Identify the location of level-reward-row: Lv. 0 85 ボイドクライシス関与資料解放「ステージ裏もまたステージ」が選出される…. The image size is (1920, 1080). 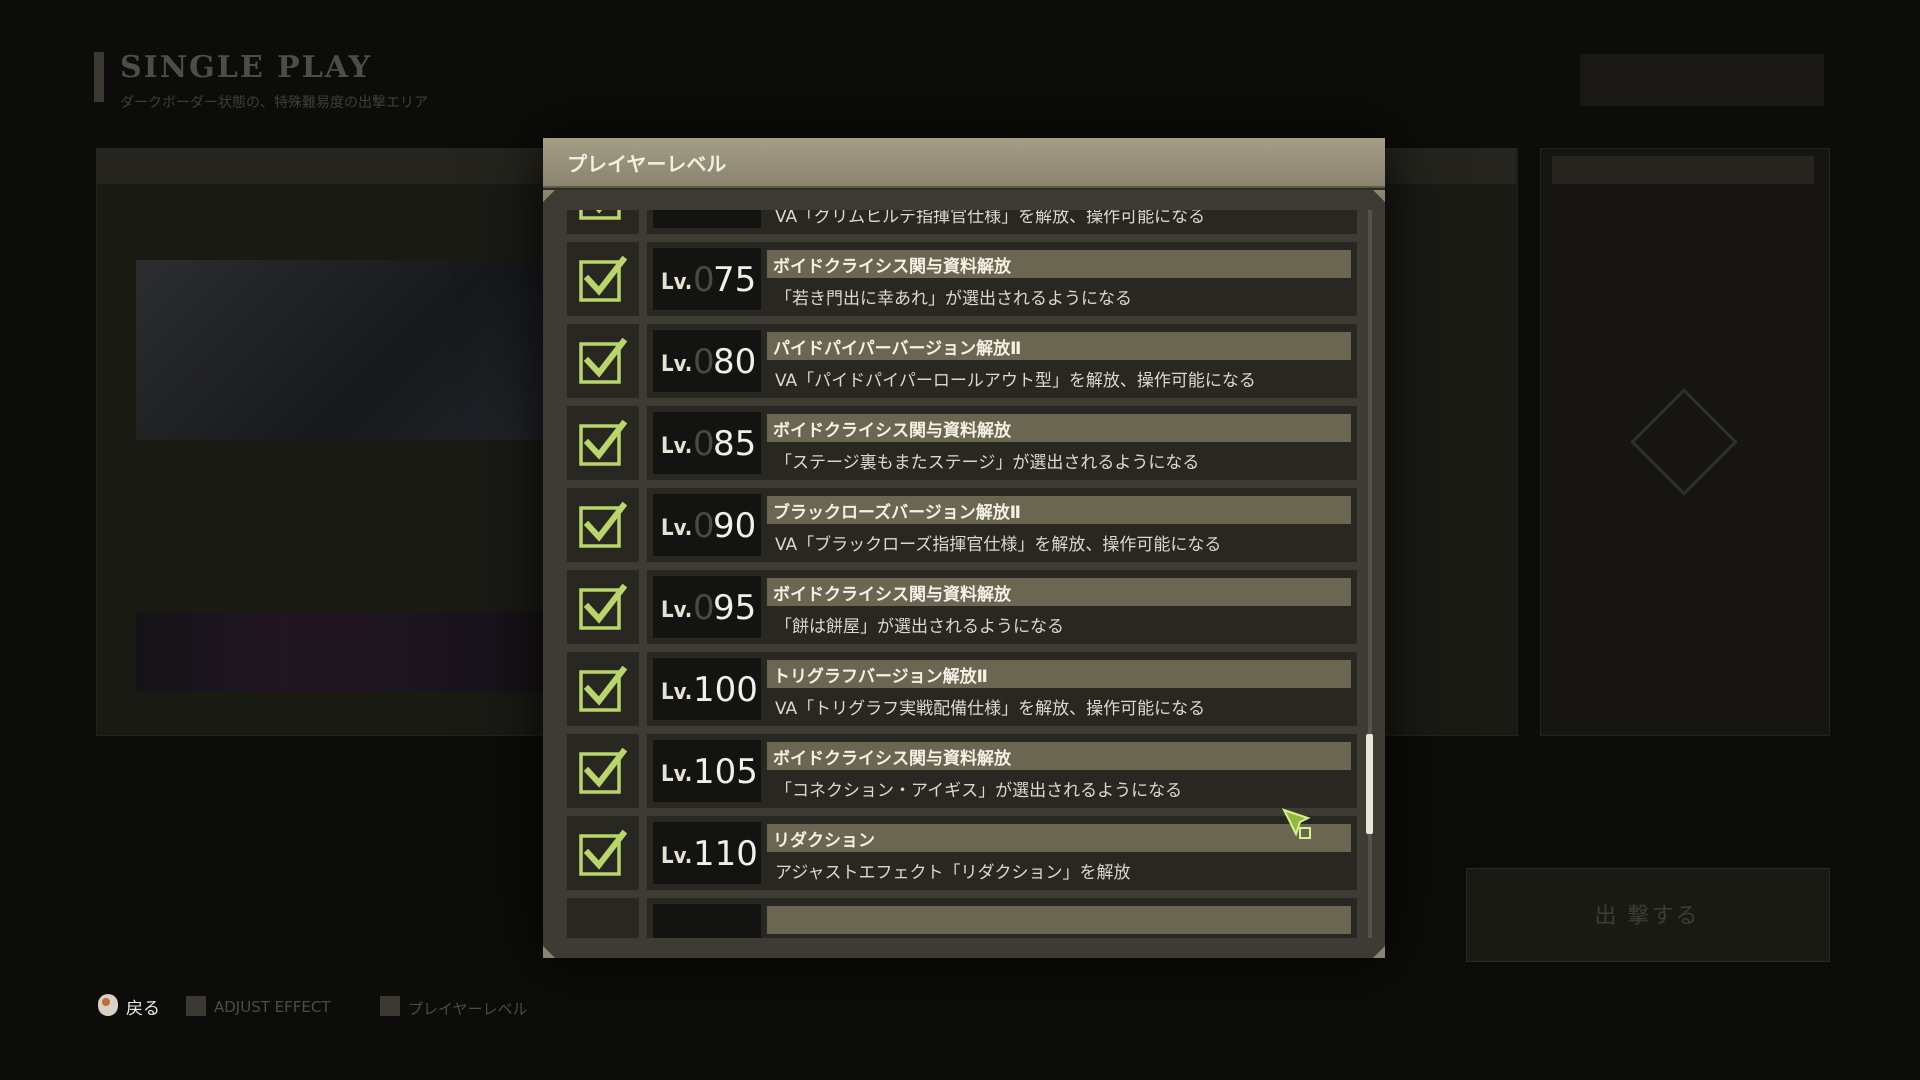
(962, 443).